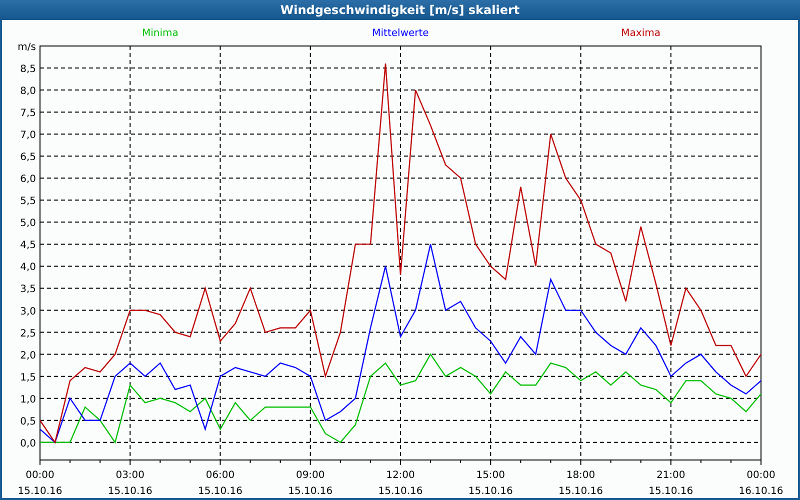 The height and width of the screenshot is (500, 800). What do you see at coordinates (220, 483) in the screenshot?
I see `x-tick-label: 06:00 15.10.16` at bounding box center [220, 483].